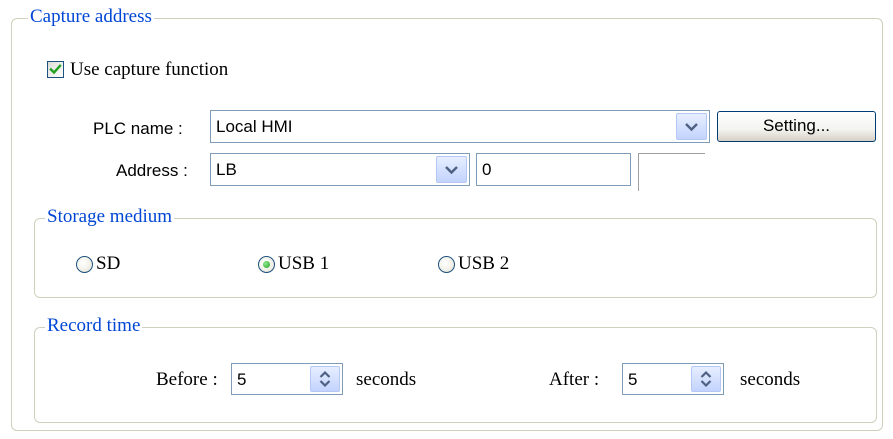  Describe the element at coordinates (770, 379) in the screenshot. I see `after-unit: seconds` at that location.